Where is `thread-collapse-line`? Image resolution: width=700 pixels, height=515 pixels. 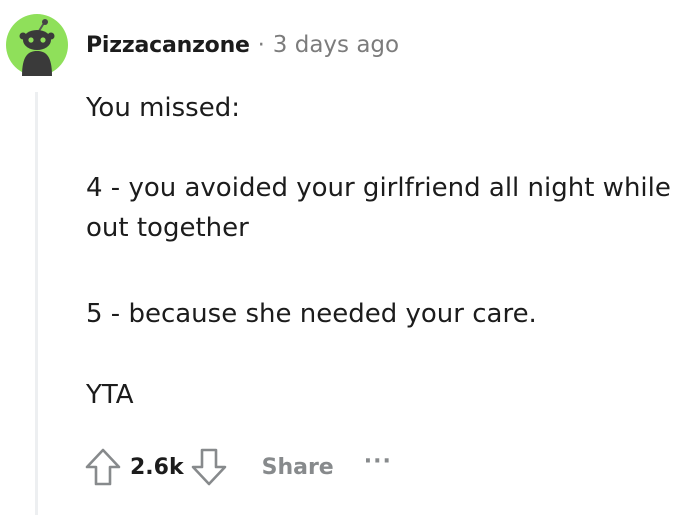
thread-collapse-line is located at coordinates (36, 303).